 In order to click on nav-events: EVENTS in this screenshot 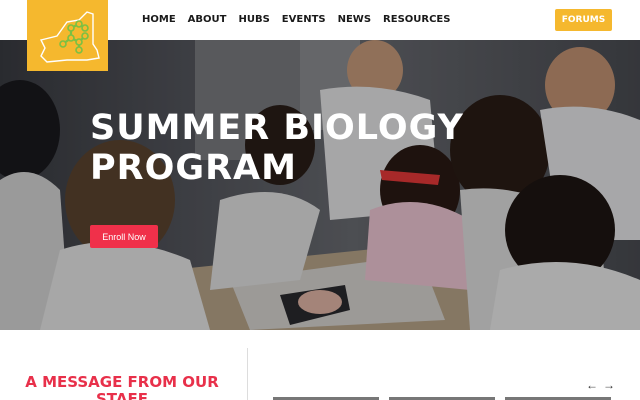, I will do `click(304, 19)`.